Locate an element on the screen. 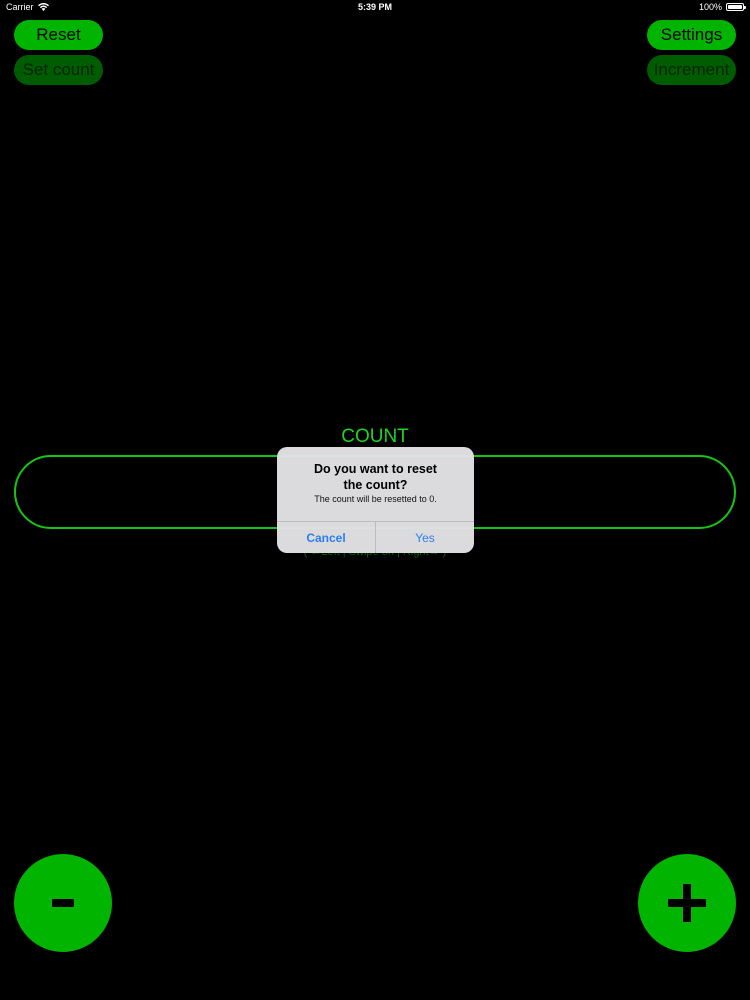 The image size is (750, 1000). alert-title-line1: Do you want to reset is located at coordinates (375, 469).